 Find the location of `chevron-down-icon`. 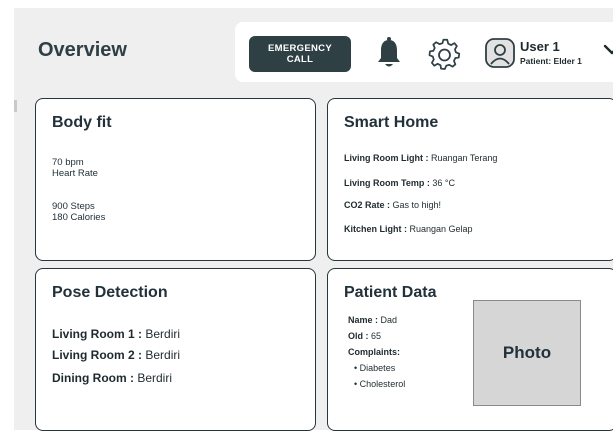

chevron-down-icon is located at coordinates (607, 50).